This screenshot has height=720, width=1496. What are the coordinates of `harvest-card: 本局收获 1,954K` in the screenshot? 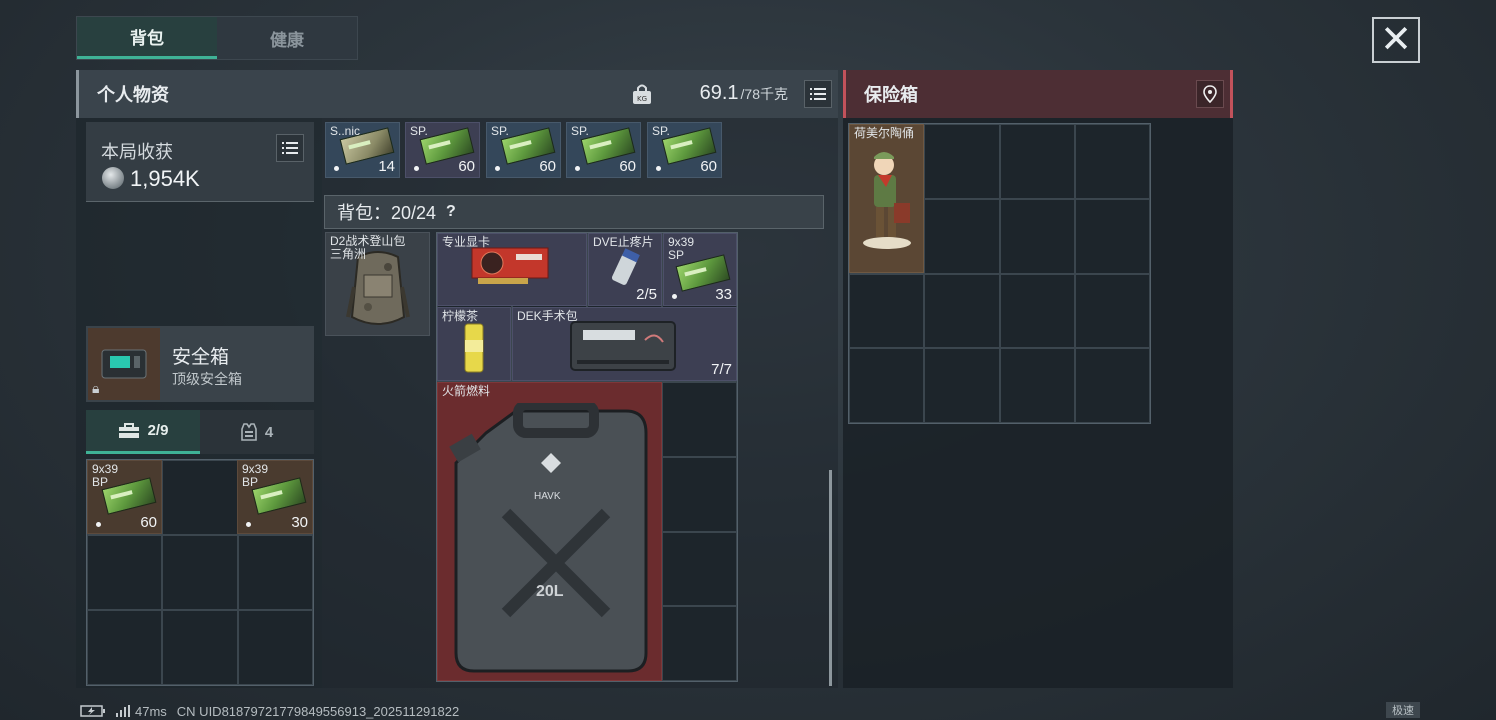 It's located at (200, 162).